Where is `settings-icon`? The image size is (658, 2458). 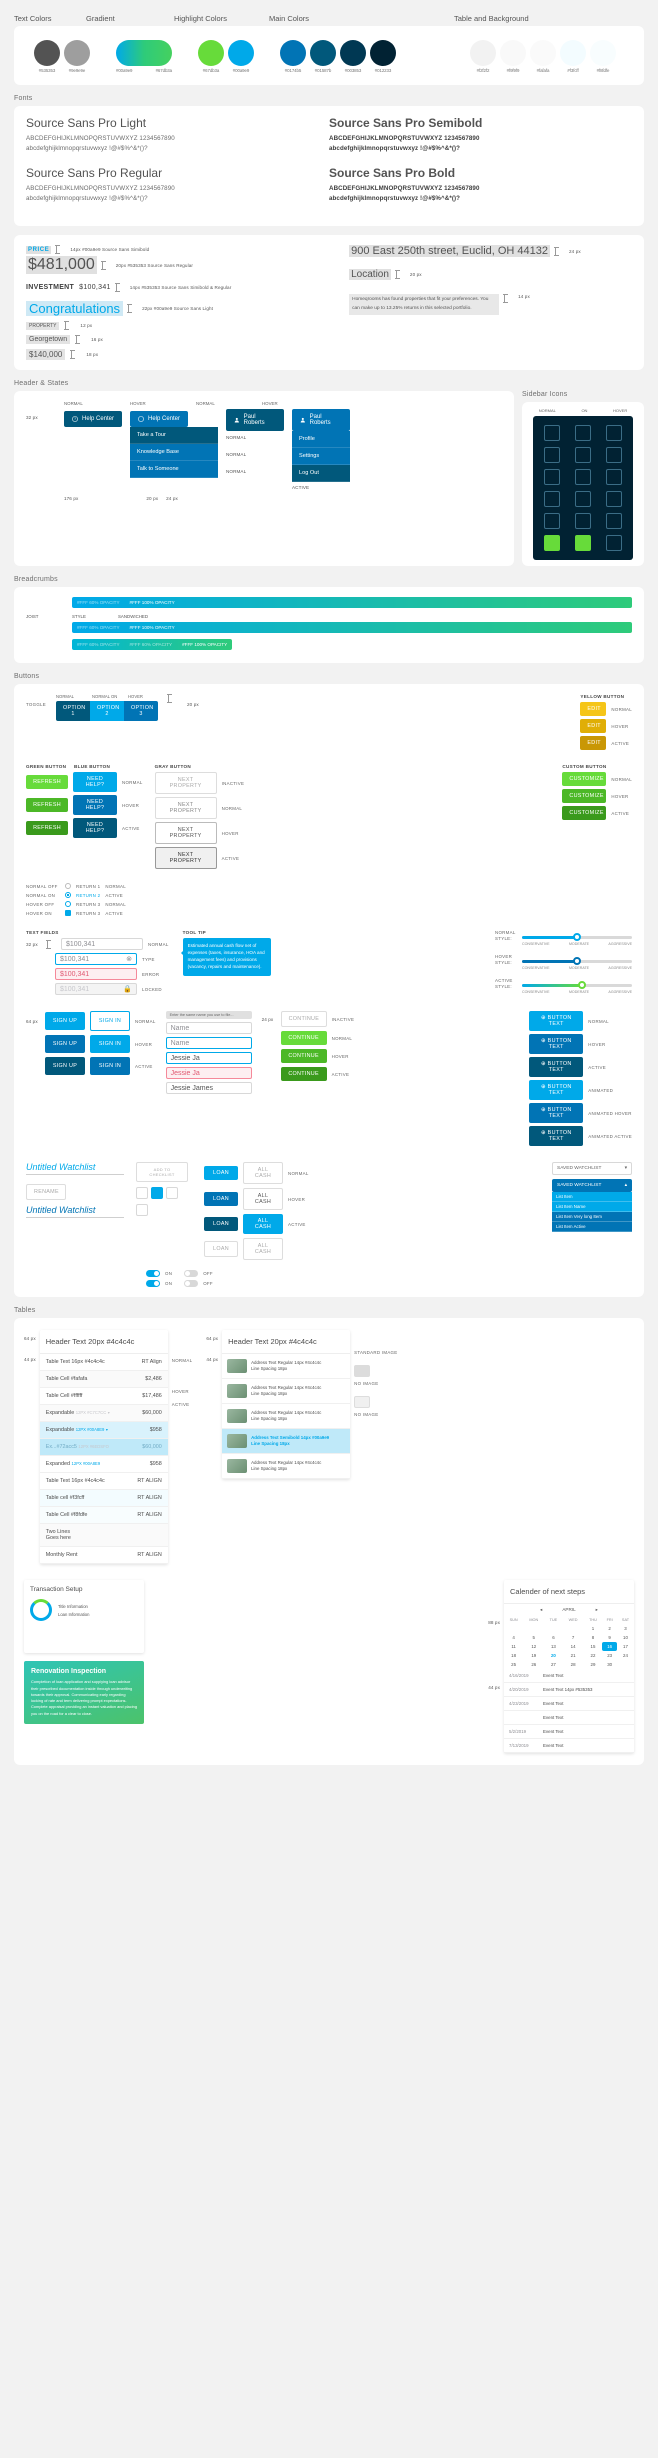 settings-icon is located at coordinates (552, 521).